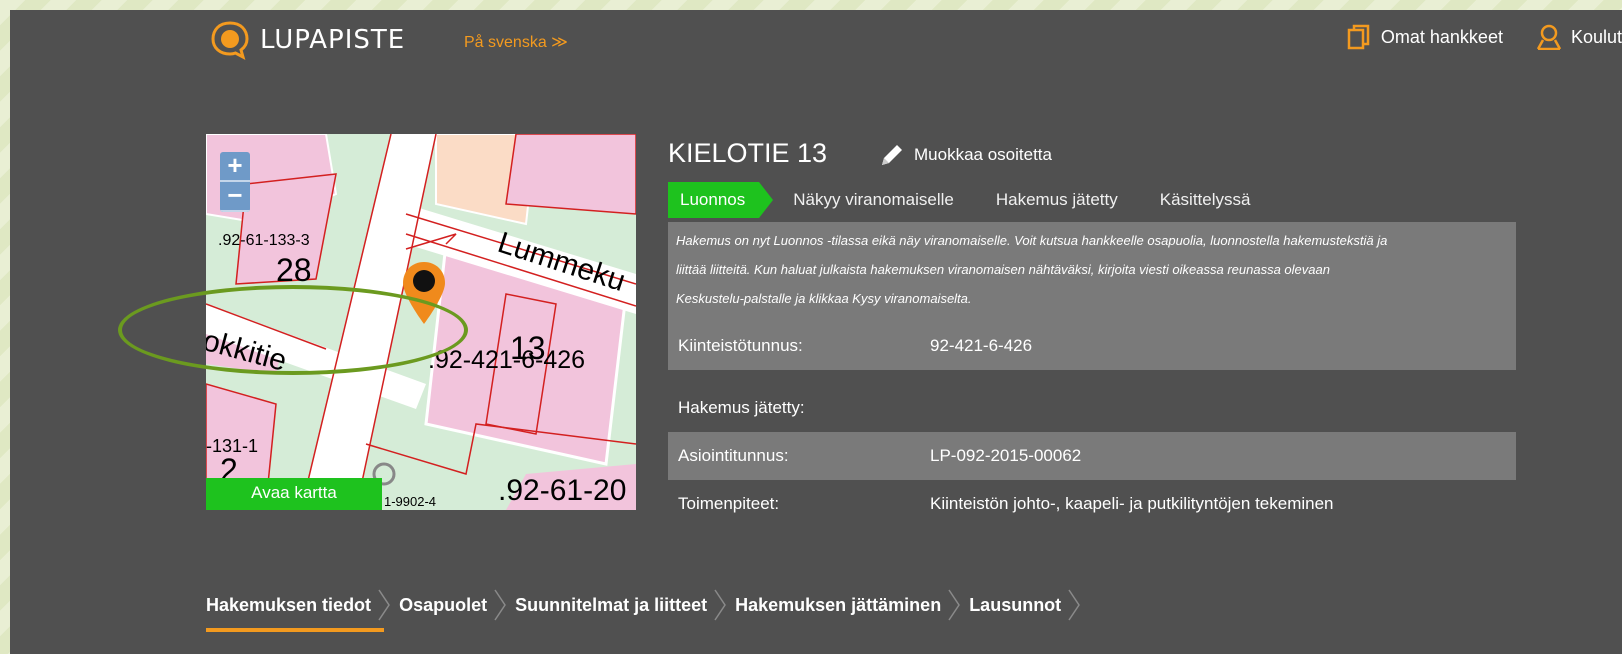  Describe the element at coordinates (748, 153) in the screenshot. I see `project-title: KIELOTIE 13` at that location.